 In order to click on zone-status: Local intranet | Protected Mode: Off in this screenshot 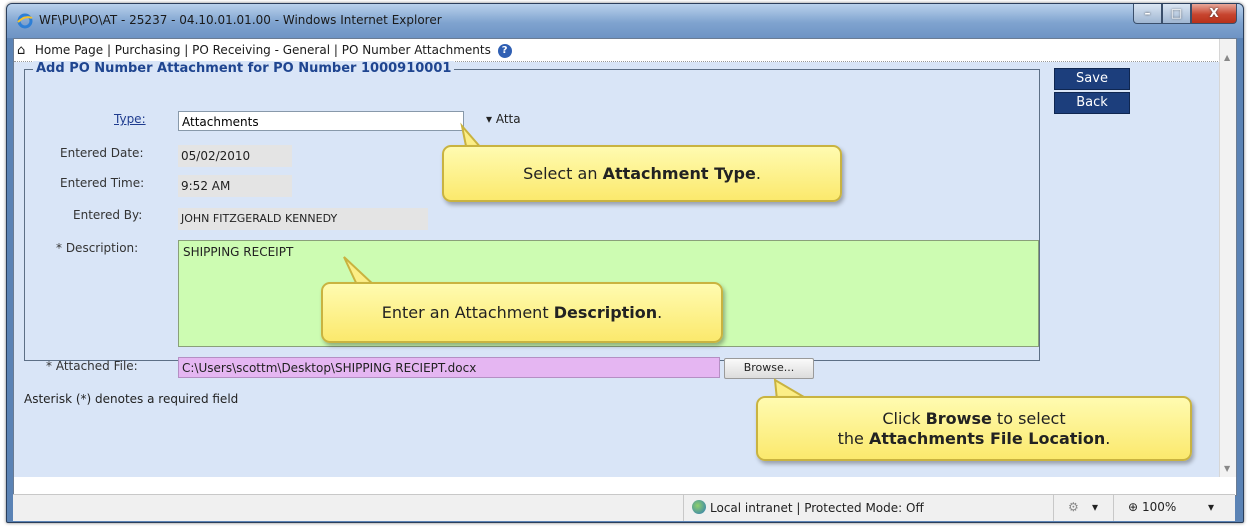, I will do `click(808, 507)`.